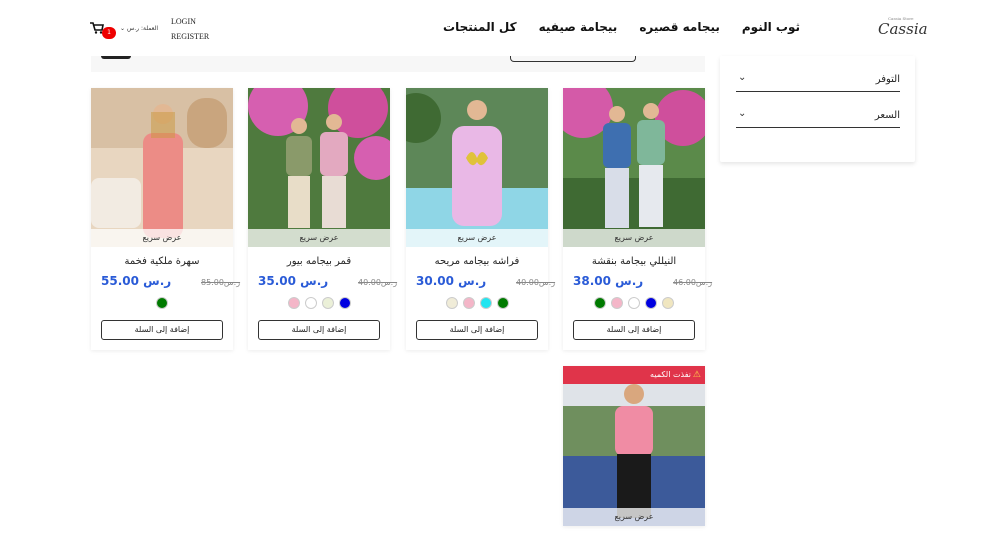  What do you see at coordinates (887, 79) in the screenshot?
I see `filter-label: التوفر` at bounding box center [887, 79].